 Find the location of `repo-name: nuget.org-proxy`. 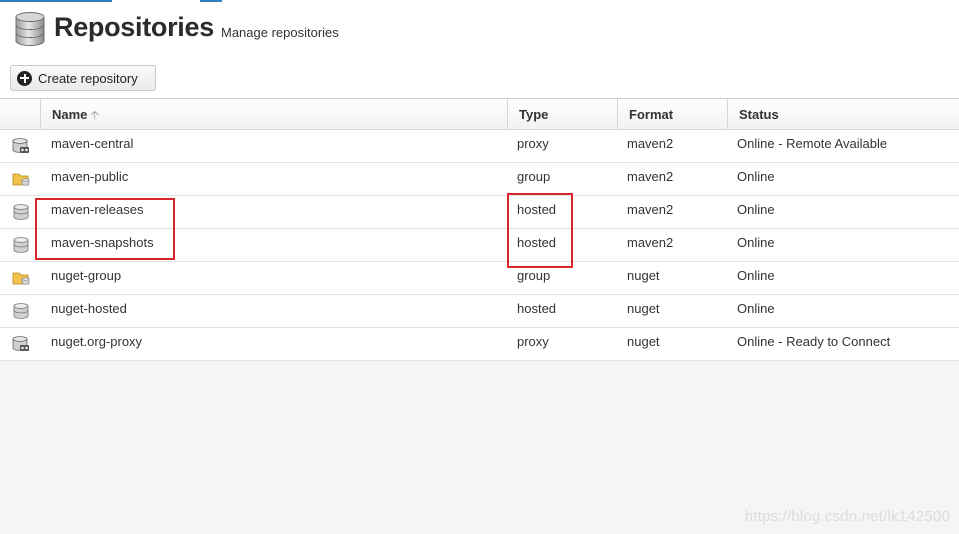

repo-name: nuget.org-proxy is located at coordinates (96, 344).